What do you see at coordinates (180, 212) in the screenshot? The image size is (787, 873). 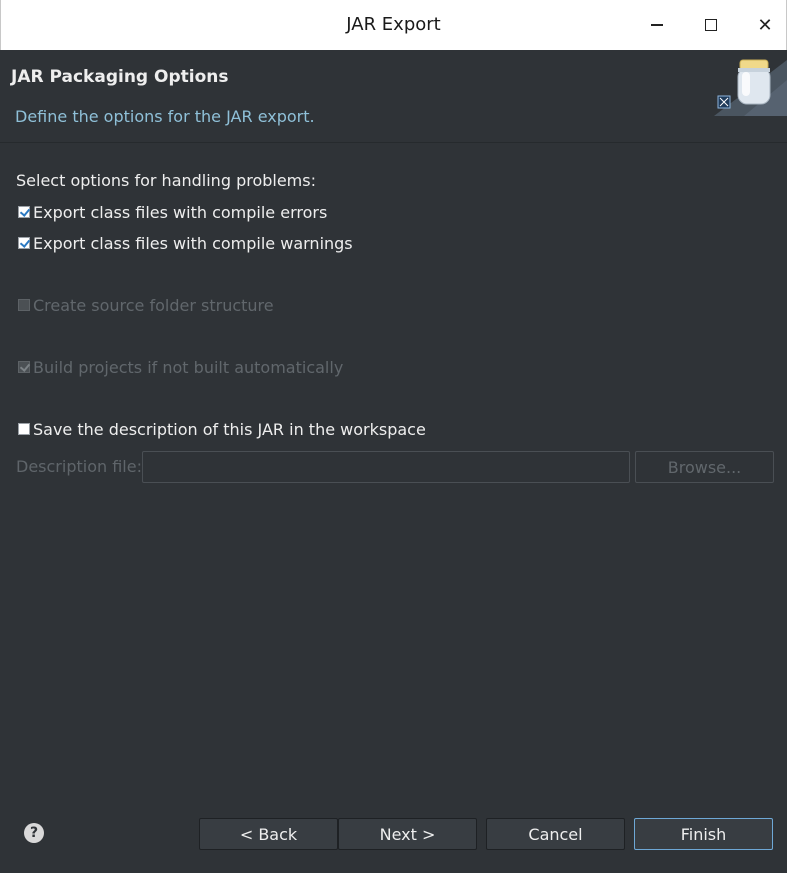 I see `export-errors-label: Export class files with compile errors` at bounding box center [180, 212].